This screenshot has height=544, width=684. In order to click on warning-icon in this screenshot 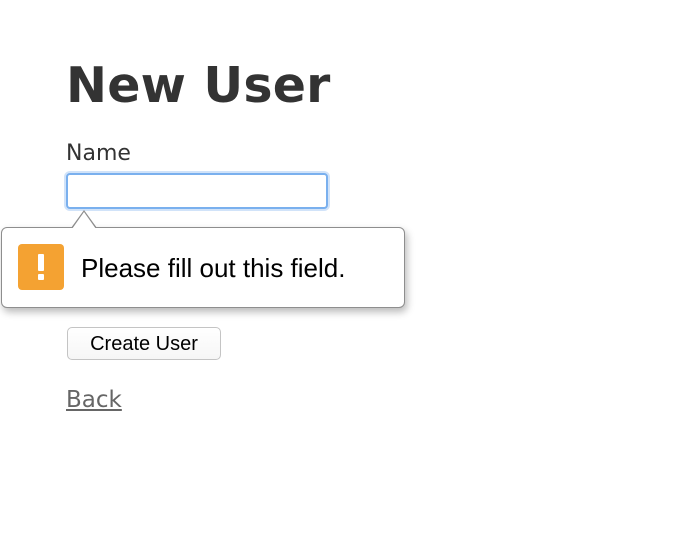, I will do `click(41, 267)`.